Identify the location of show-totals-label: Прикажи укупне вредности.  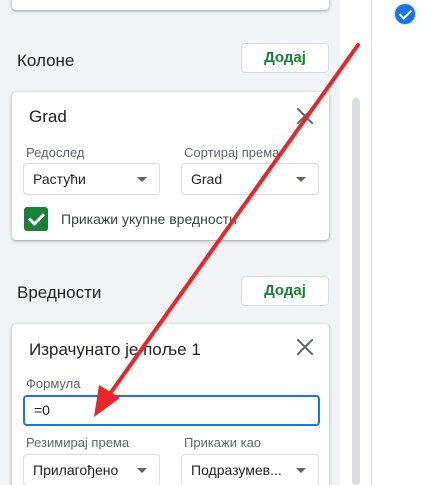
(149, 219).